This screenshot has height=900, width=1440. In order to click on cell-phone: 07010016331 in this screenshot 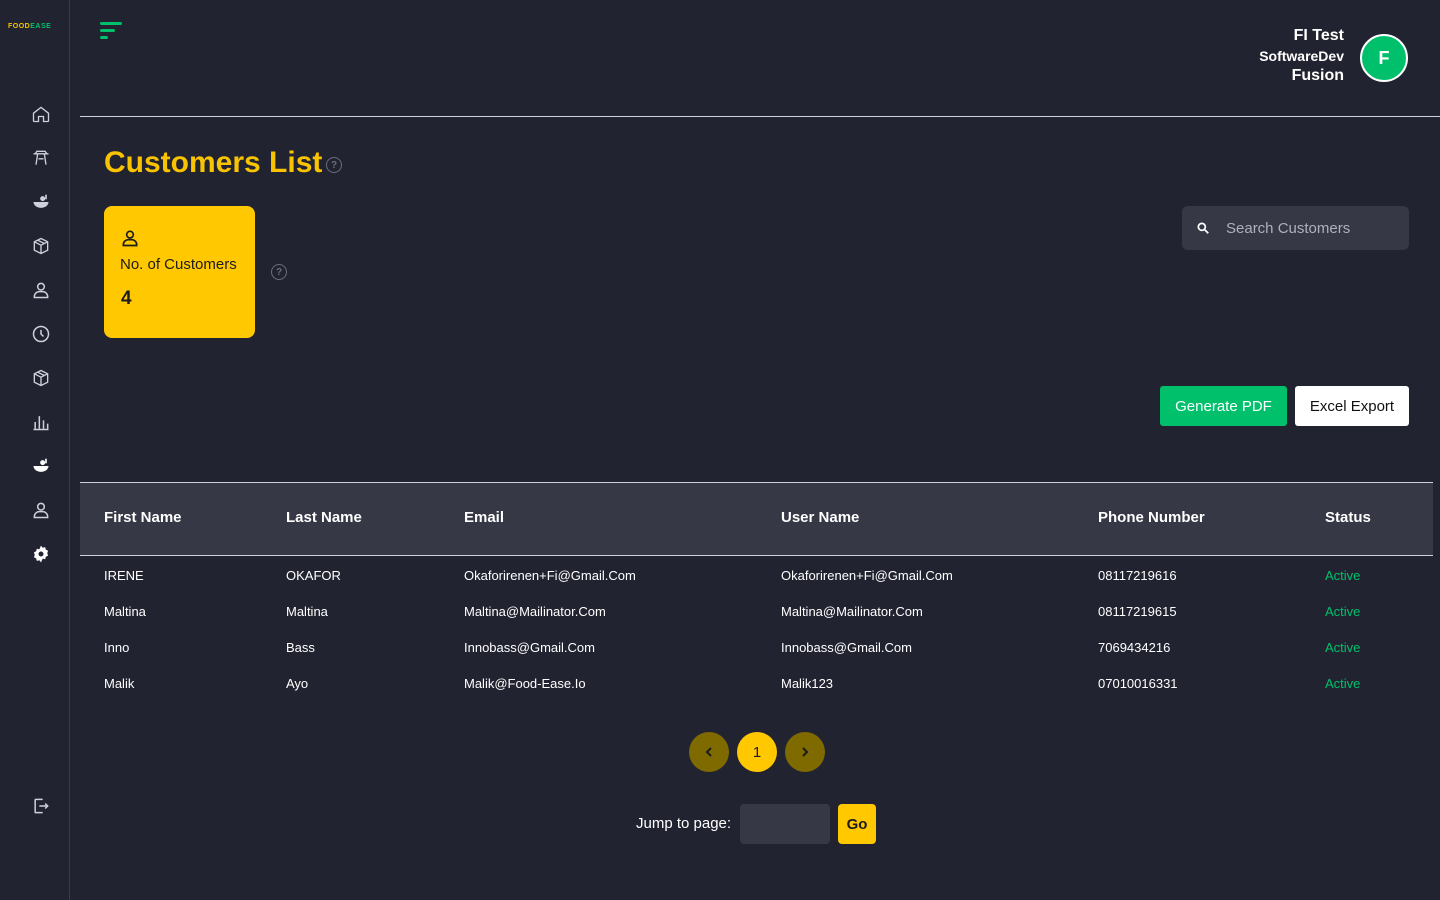, I will do `click(1138, 683)`.